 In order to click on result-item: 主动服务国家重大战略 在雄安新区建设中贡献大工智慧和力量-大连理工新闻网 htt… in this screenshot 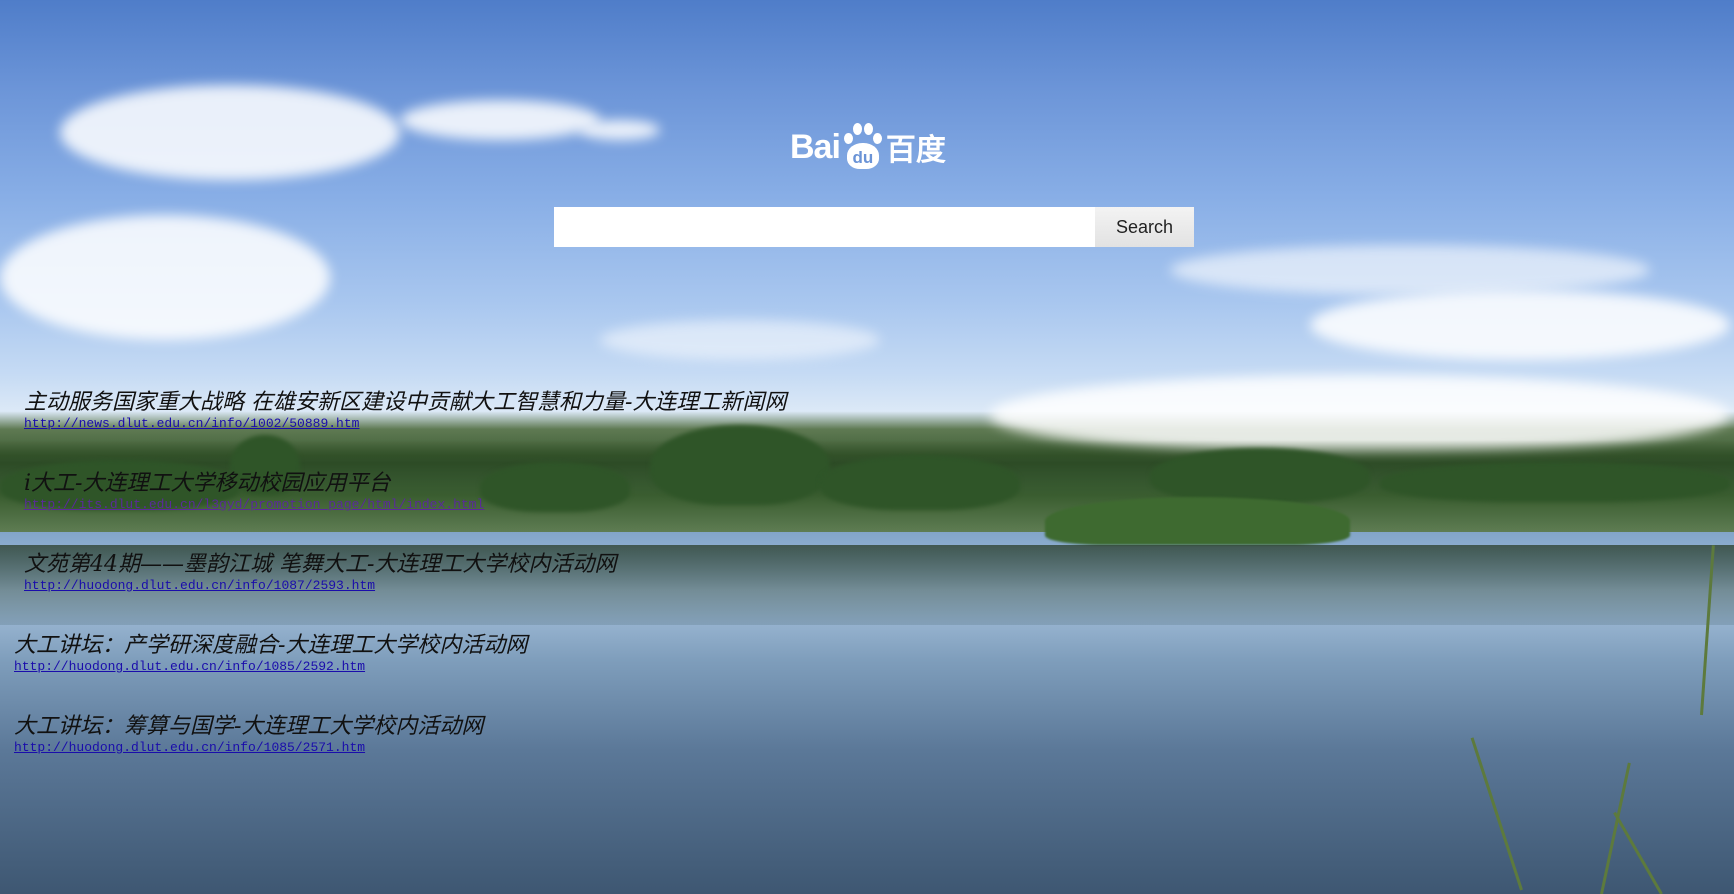, I will do `click(405, 411)`.